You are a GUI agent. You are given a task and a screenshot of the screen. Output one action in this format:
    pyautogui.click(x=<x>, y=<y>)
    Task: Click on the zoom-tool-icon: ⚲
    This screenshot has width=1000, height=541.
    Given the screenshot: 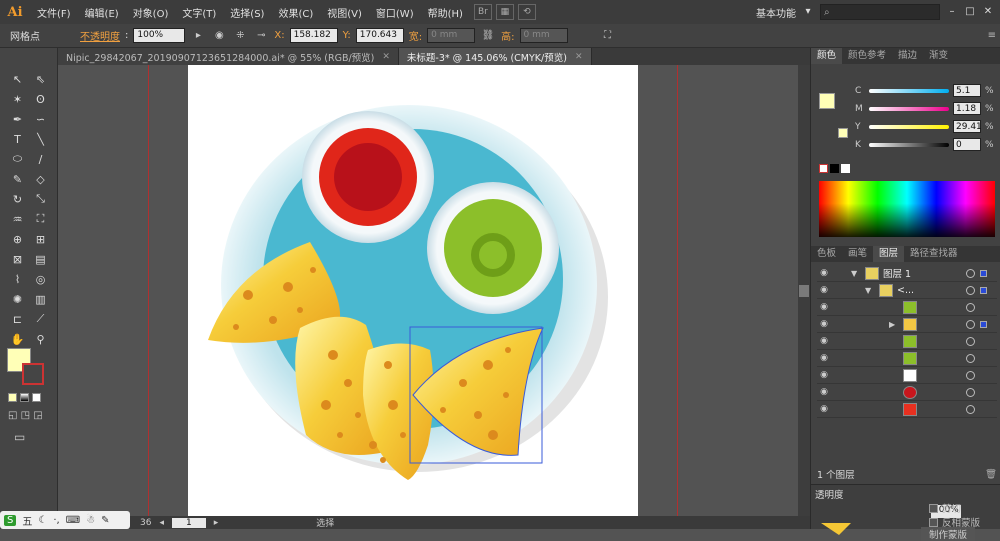 What is the action you would take?
    pyautogui.click(x=40, y=339)
    